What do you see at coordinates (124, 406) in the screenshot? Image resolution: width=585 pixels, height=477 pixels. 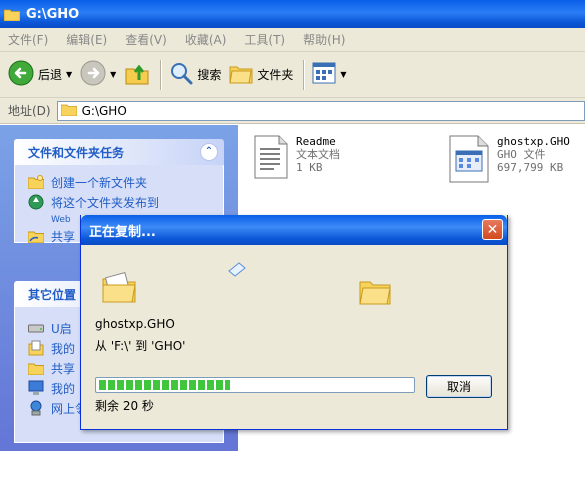 I see `time-remaining: 剩余 20 秒` at bounding box center [124, 406].